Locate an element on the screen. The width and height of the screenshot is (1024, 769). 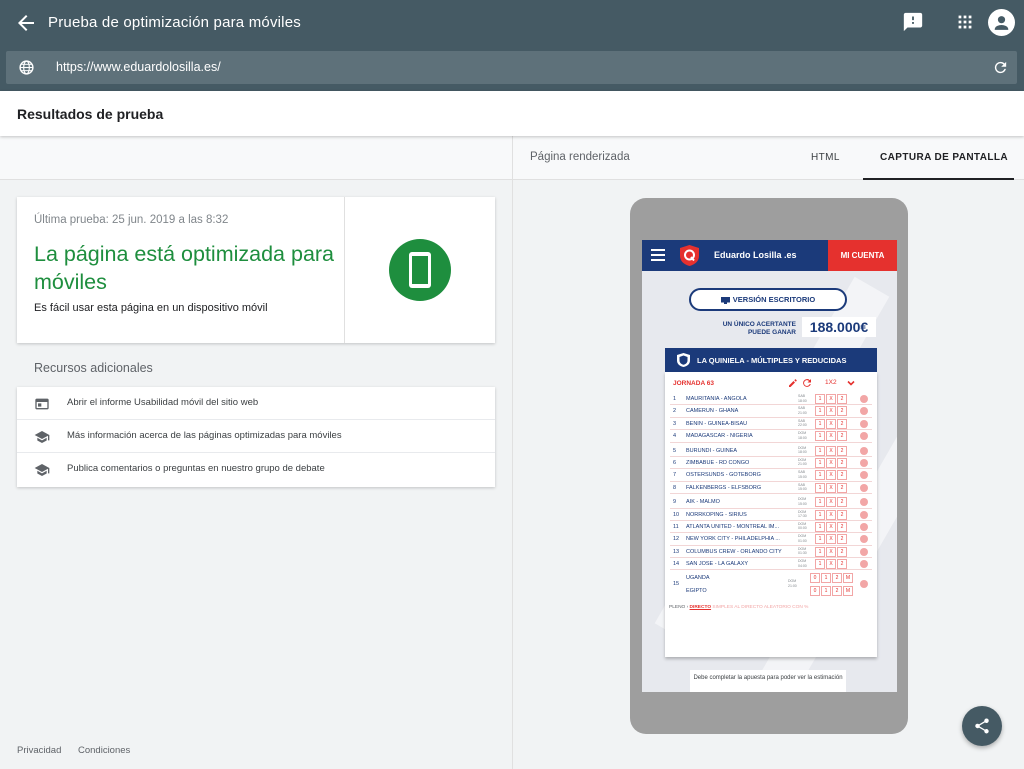
match-datetime: SAB 15:00 is located at coordinates (806, 487).